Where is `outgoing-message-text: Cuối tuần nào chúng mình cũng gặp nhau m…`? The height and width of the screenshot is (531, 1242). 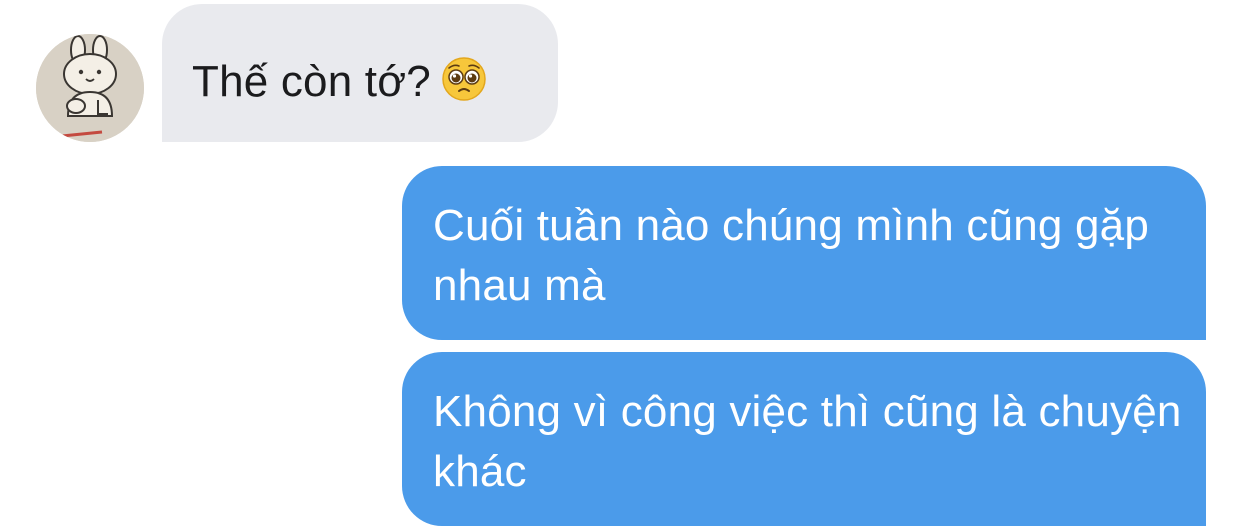 outgoing-message-text: Cuối tuần nào chúng mình cũng gặp nhau m… is located at coordinates (791, 255).